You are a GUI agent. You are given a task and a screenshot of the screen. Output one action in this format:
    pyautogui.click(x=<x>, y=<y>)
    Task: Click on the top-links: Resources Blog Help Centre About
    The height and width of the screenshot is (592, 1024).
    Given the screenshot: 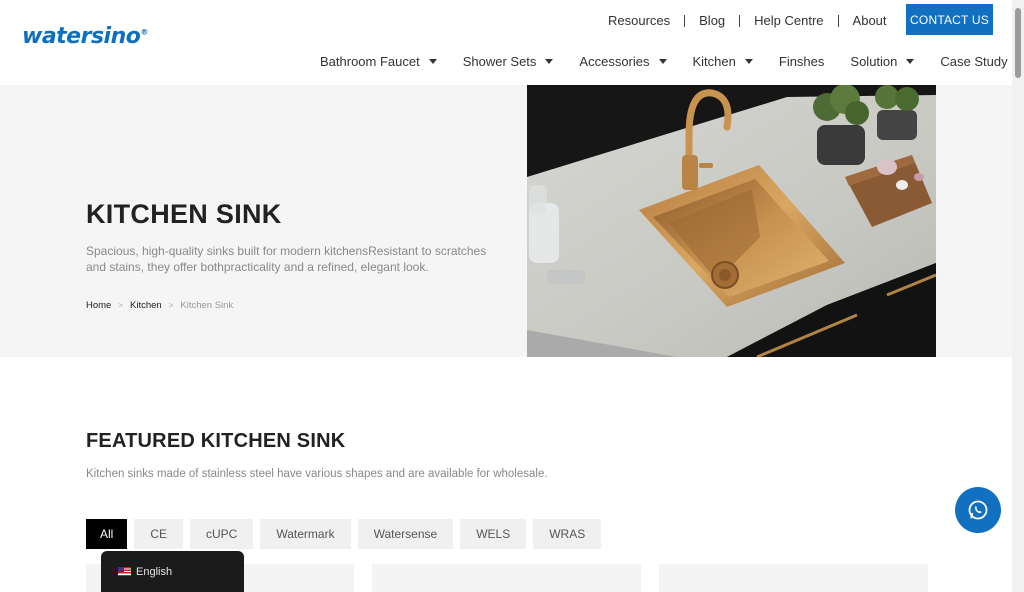 What is the action you would take?
    pyautogui.click(x=747, y=20)
    